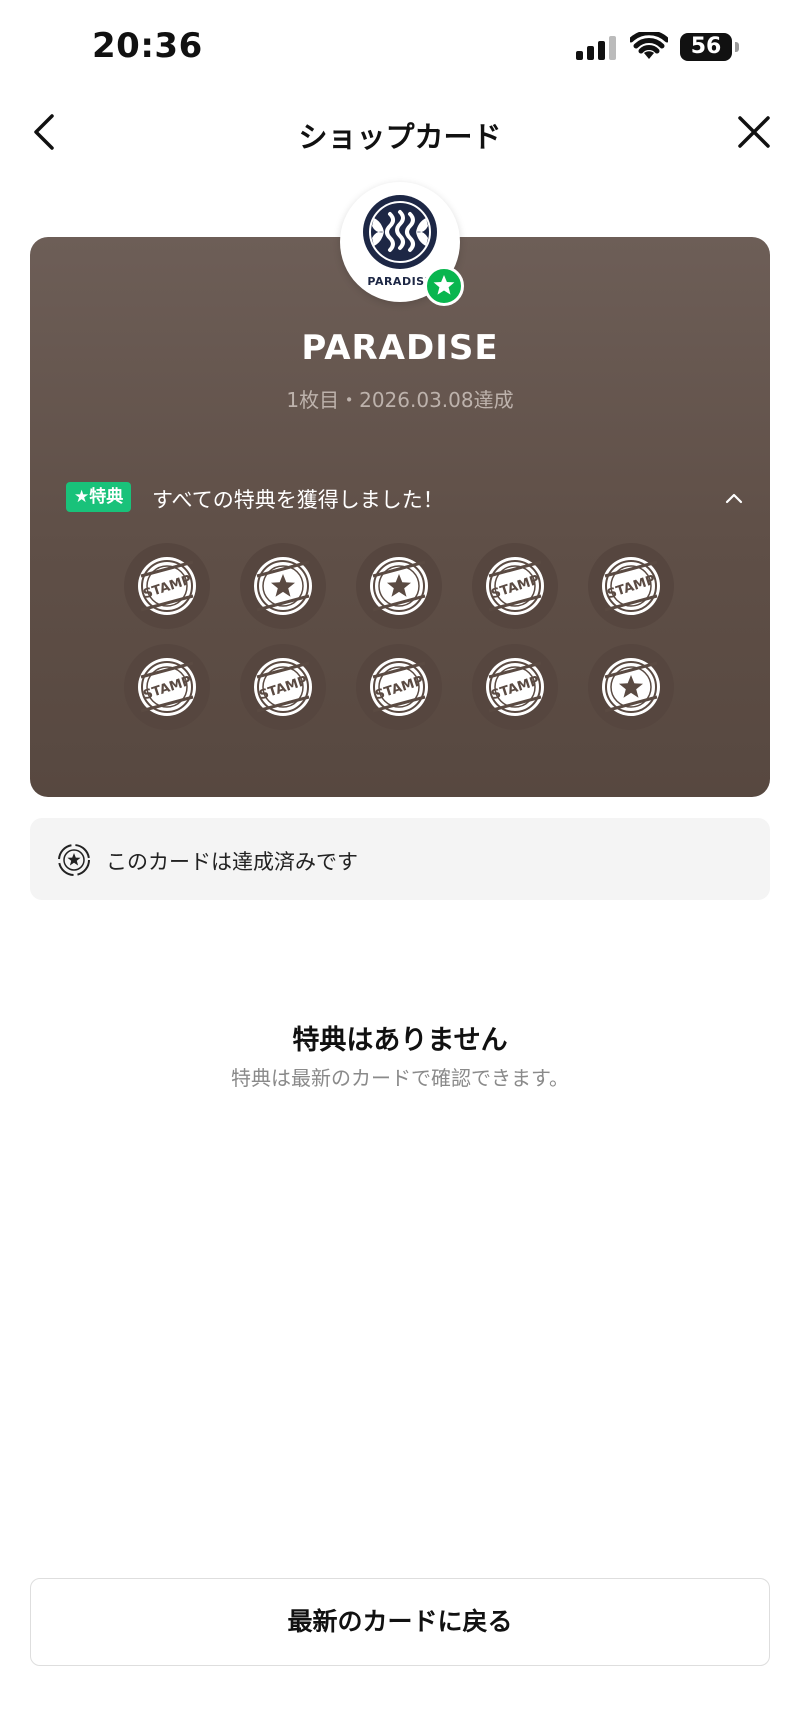 The image size is (800, 1730). I want to click on close-icon, so click(754, 132).